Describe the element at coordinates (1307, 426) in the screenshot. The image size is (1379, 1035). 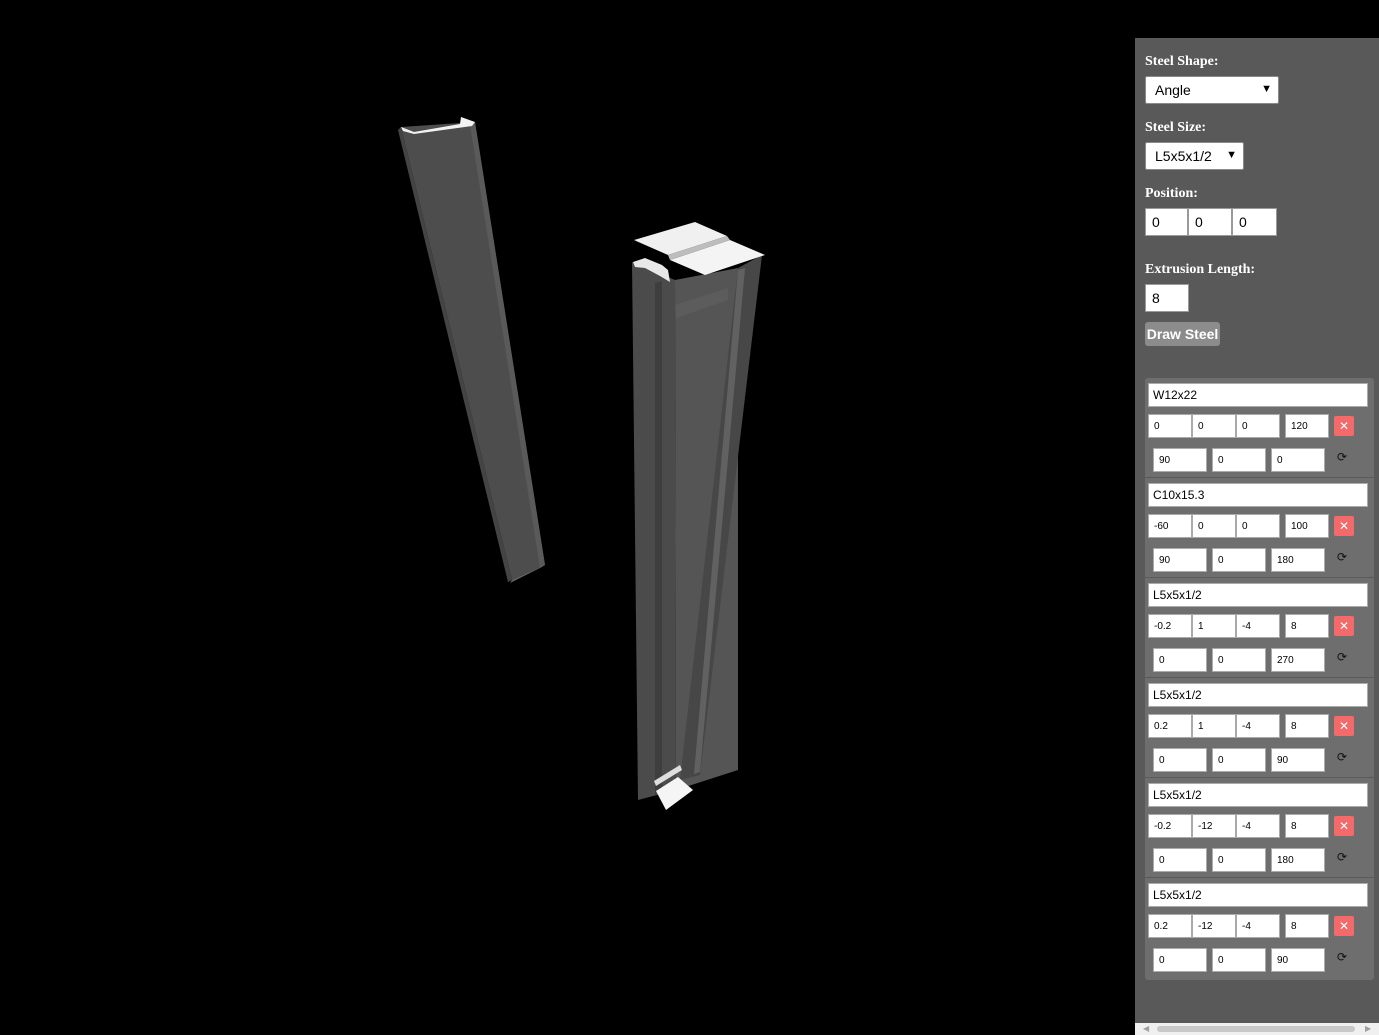
I see `member-length-input: 120` at that location.